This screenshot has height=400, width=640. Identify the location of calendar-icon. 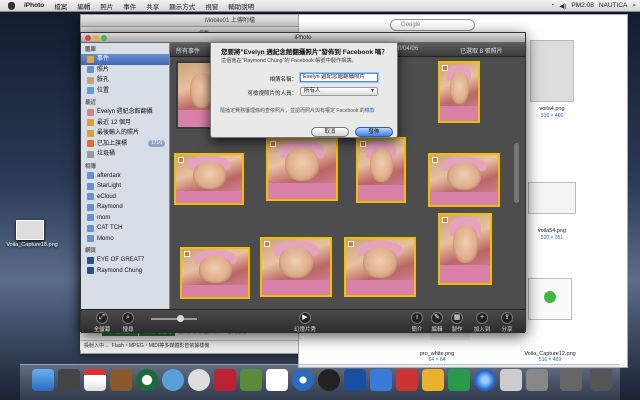
(95, 380).